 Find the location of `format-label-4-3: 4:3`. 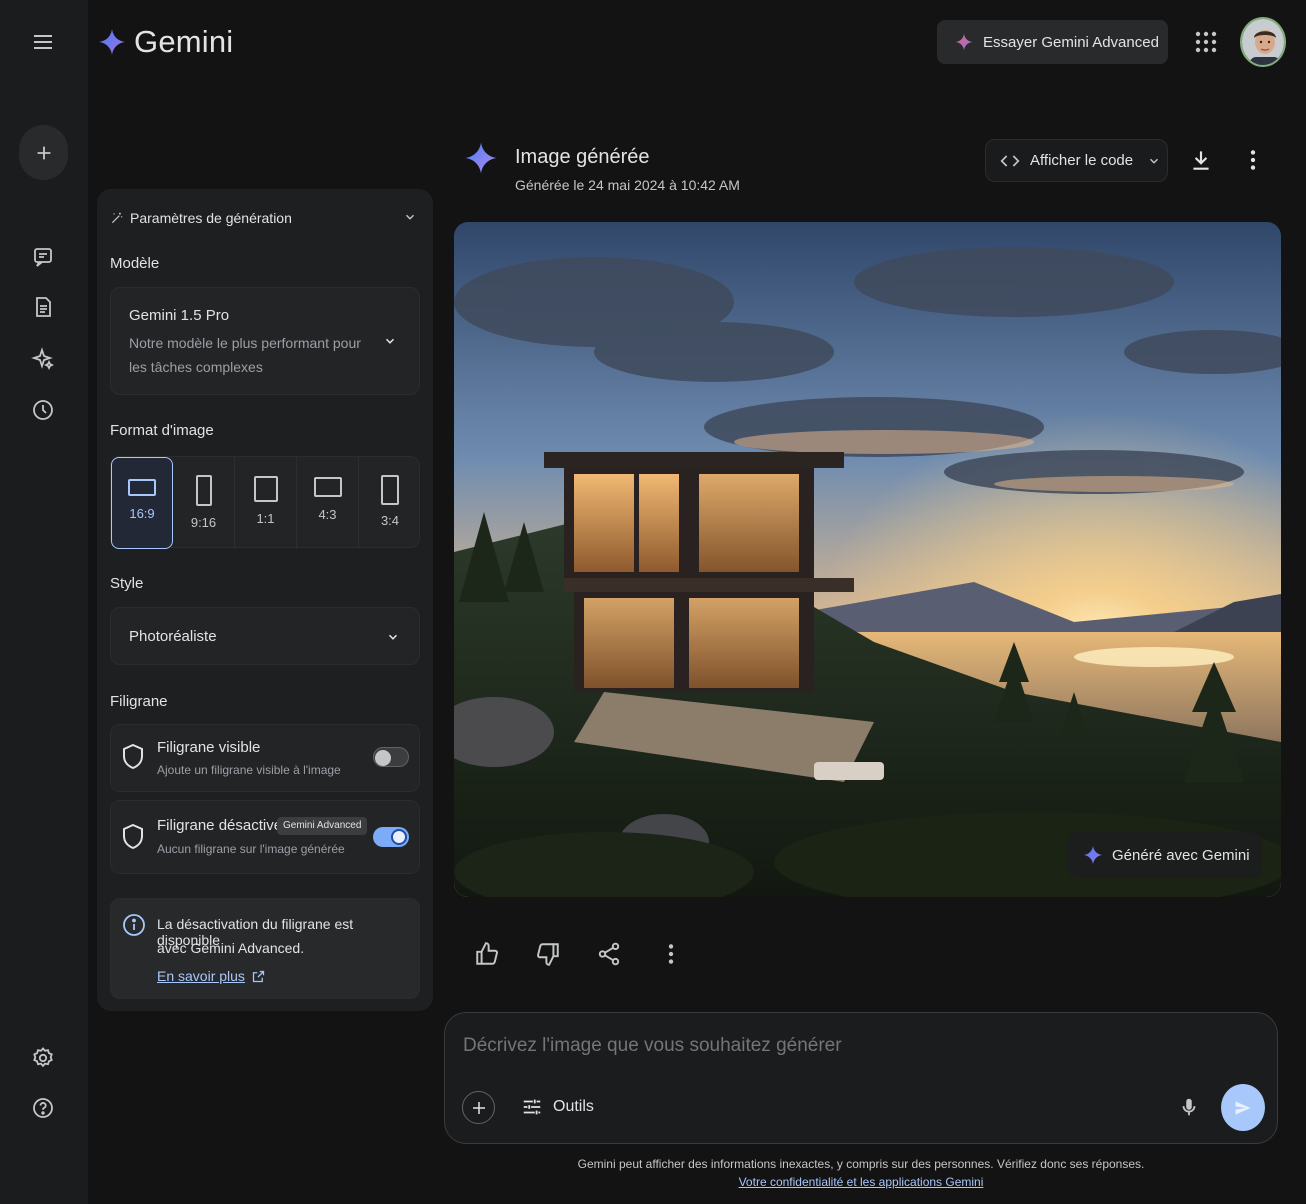

format-label-4-3: 4:3 is located at coordinates (327, 514).